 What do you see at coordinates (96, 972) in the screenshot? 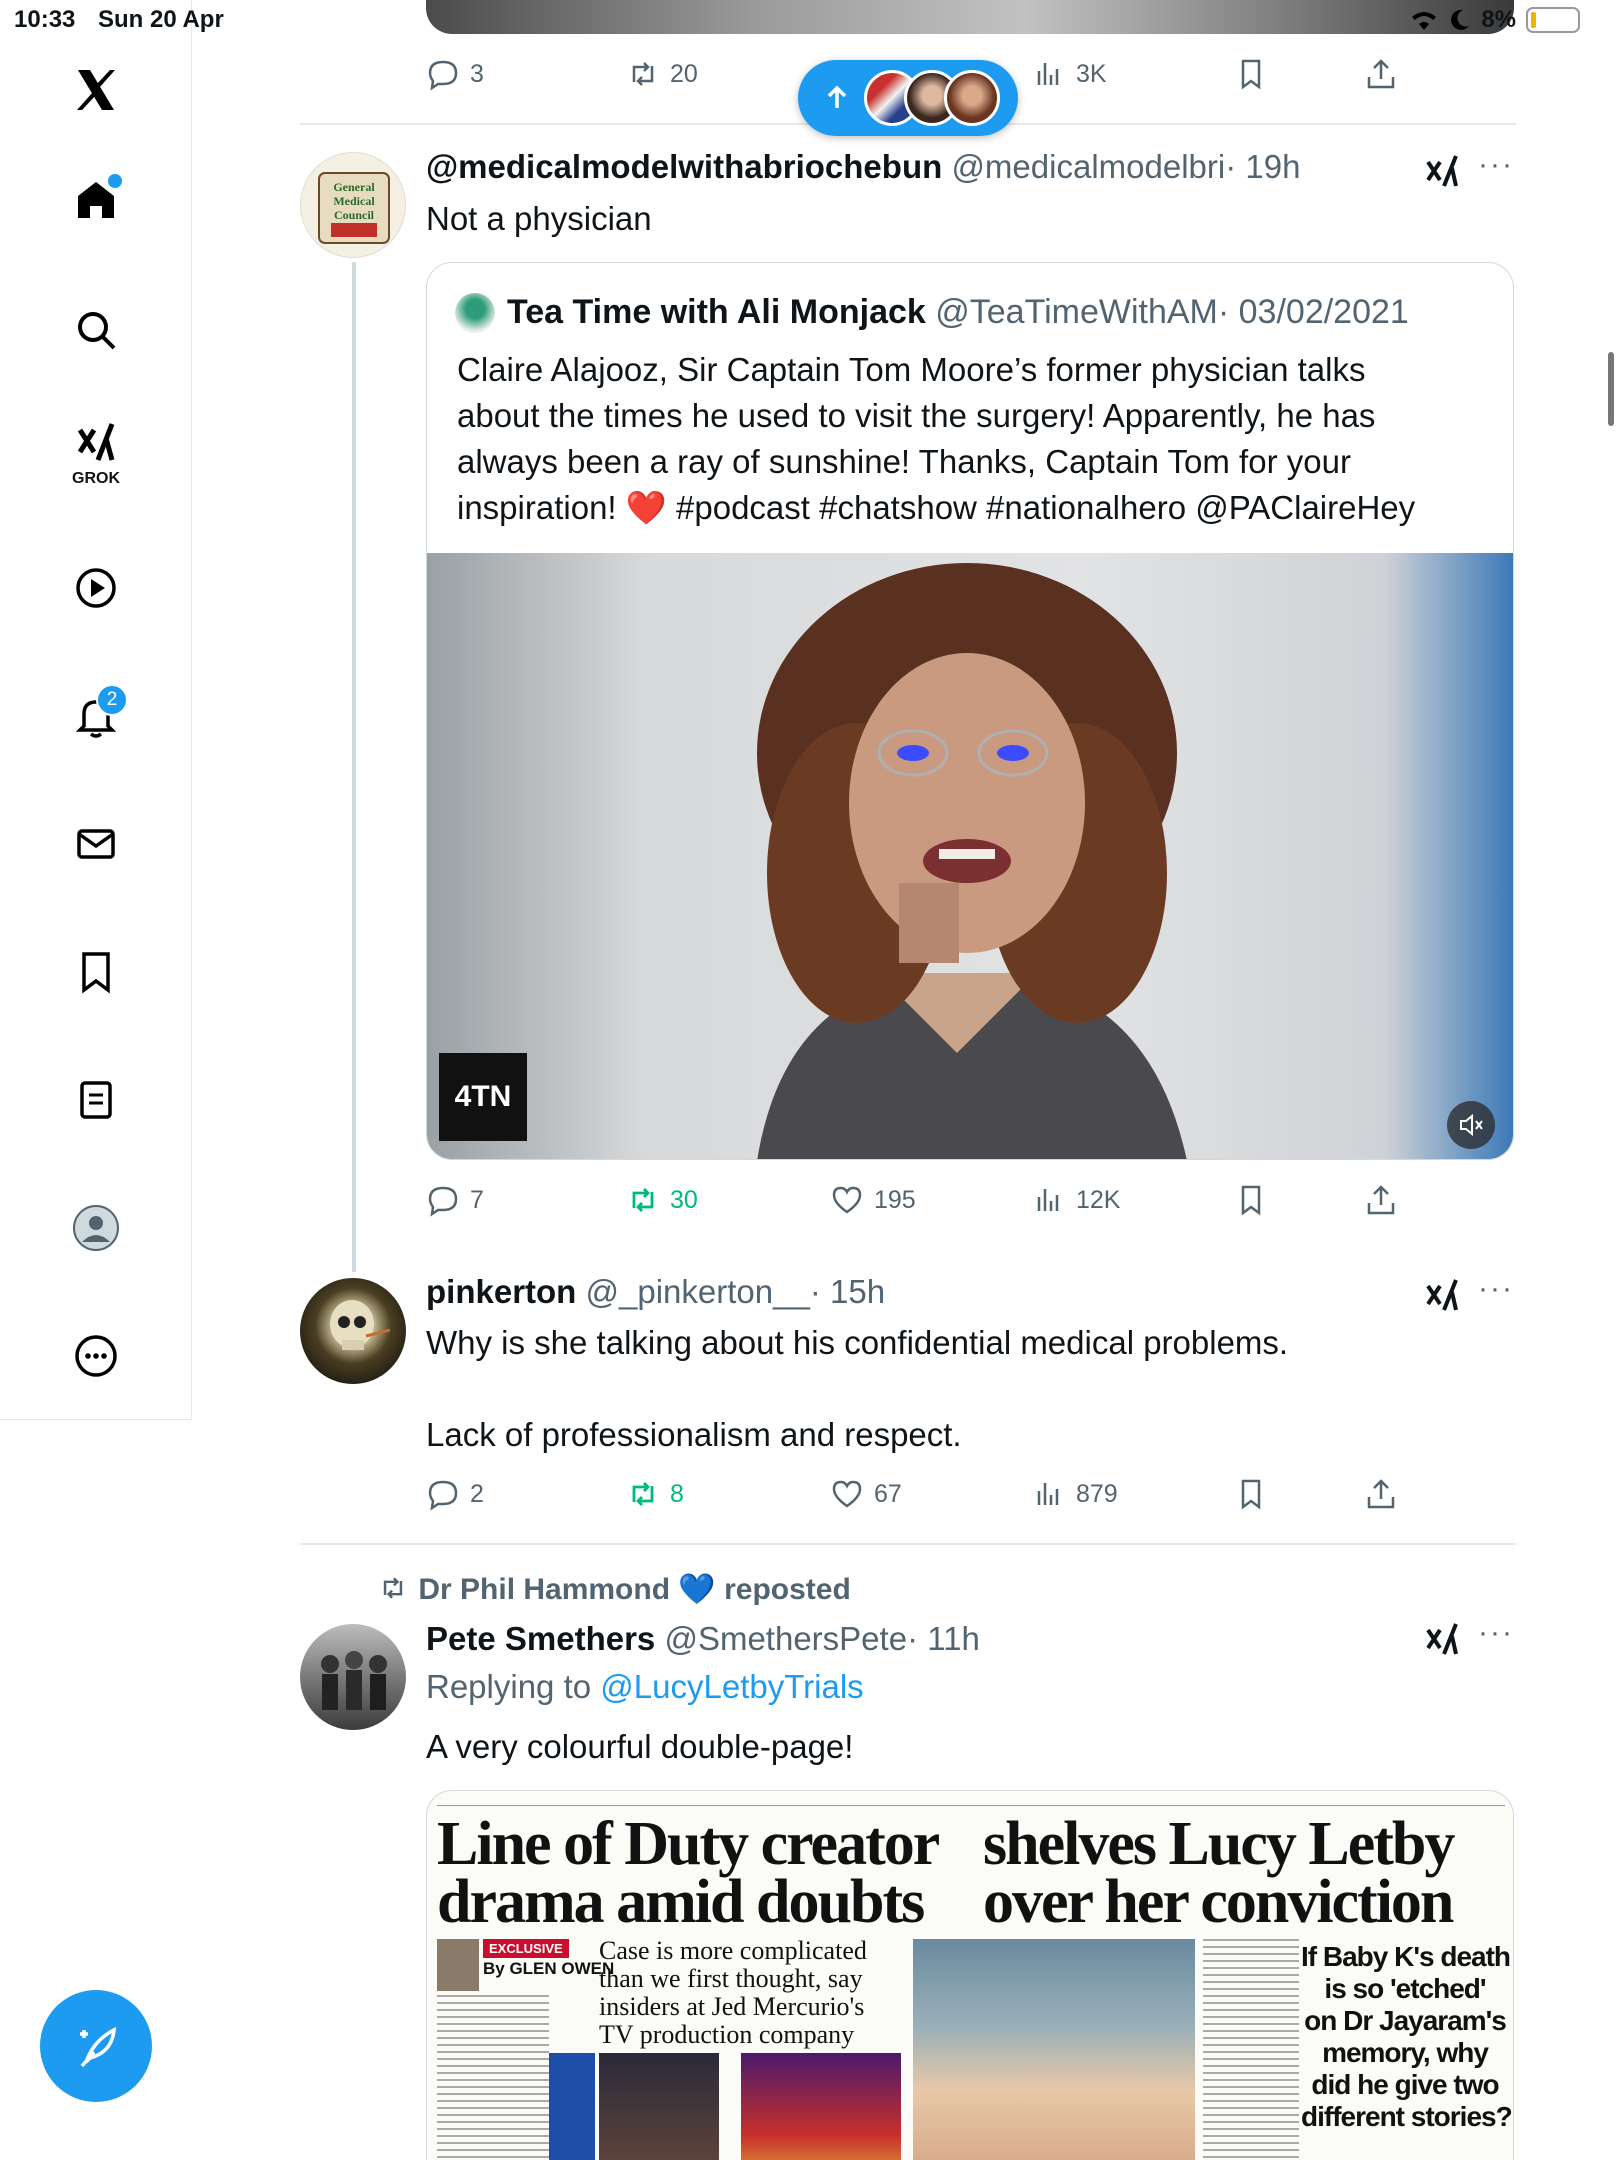
I see `nav-bookmarks` at bounding box center [96, 972].